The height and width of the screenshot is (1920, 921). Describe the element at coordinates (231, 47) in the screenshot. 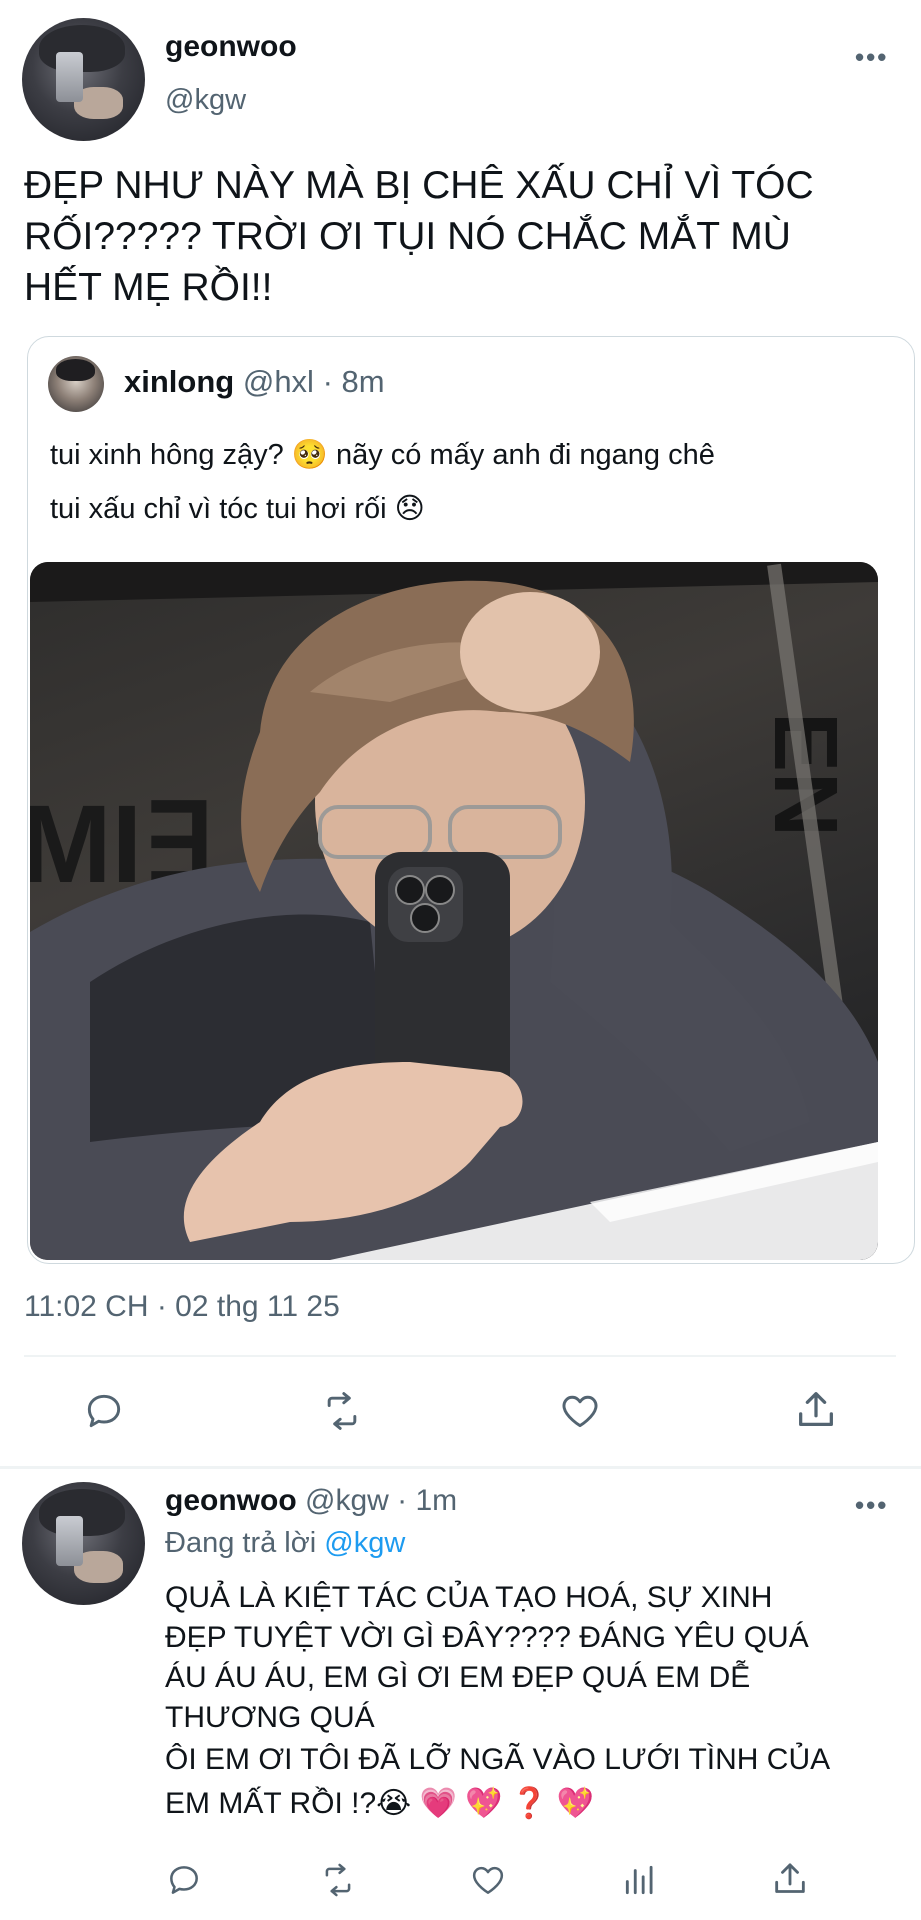

I see `author-display-name: geonwoo` at that location.